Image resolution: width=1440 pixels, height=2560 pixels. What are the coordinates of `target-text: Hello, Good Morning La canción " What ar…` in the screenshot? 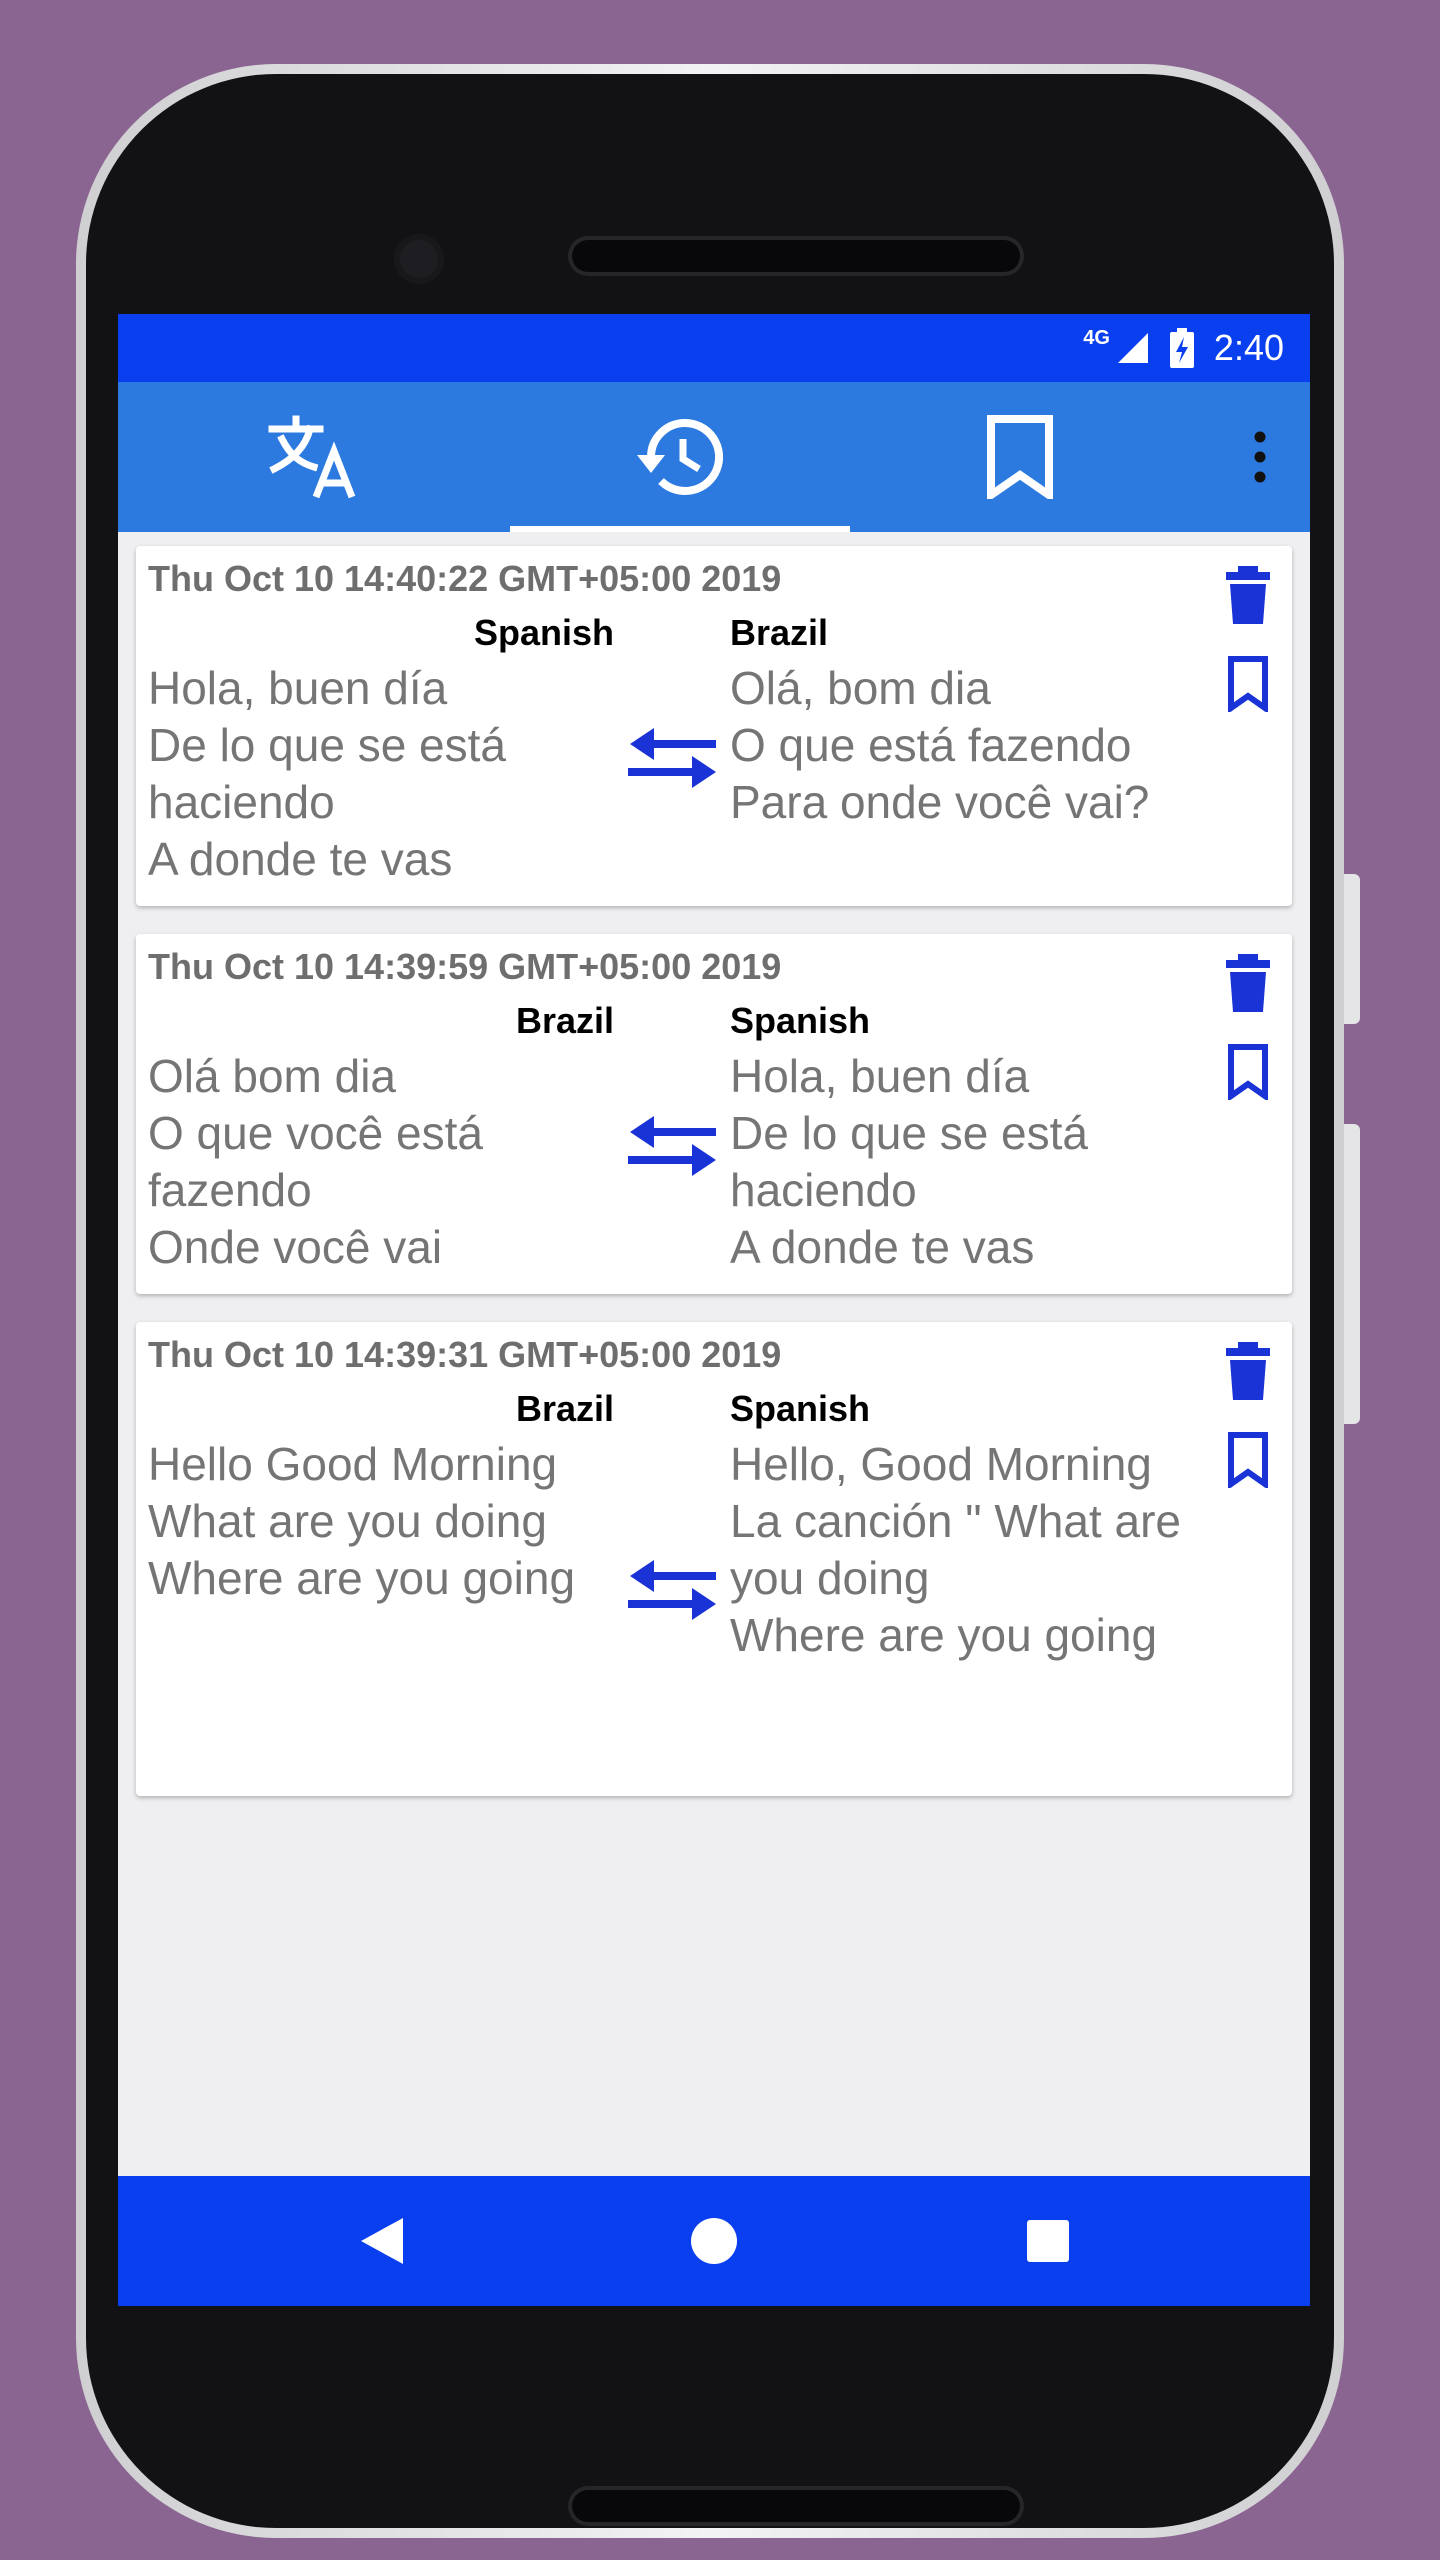 It's located at (956, 1549).